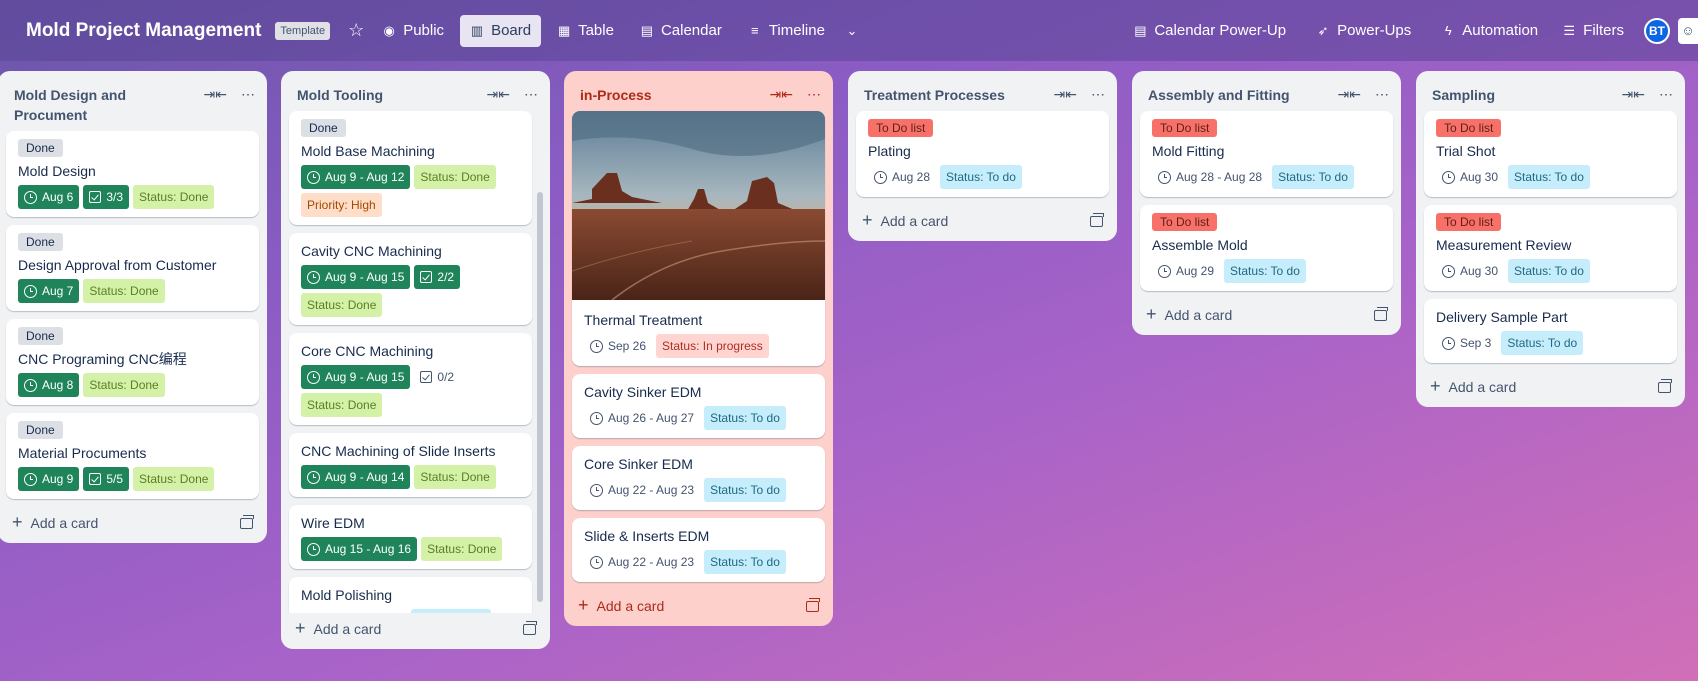 The height and width of the screenshot is (681, 1698). What do you see at coordinates (1550, 154) in the screenshot?
I see `card: To Do list Trial Shot Aug 30 Status` at bounding box center [1550, 154].